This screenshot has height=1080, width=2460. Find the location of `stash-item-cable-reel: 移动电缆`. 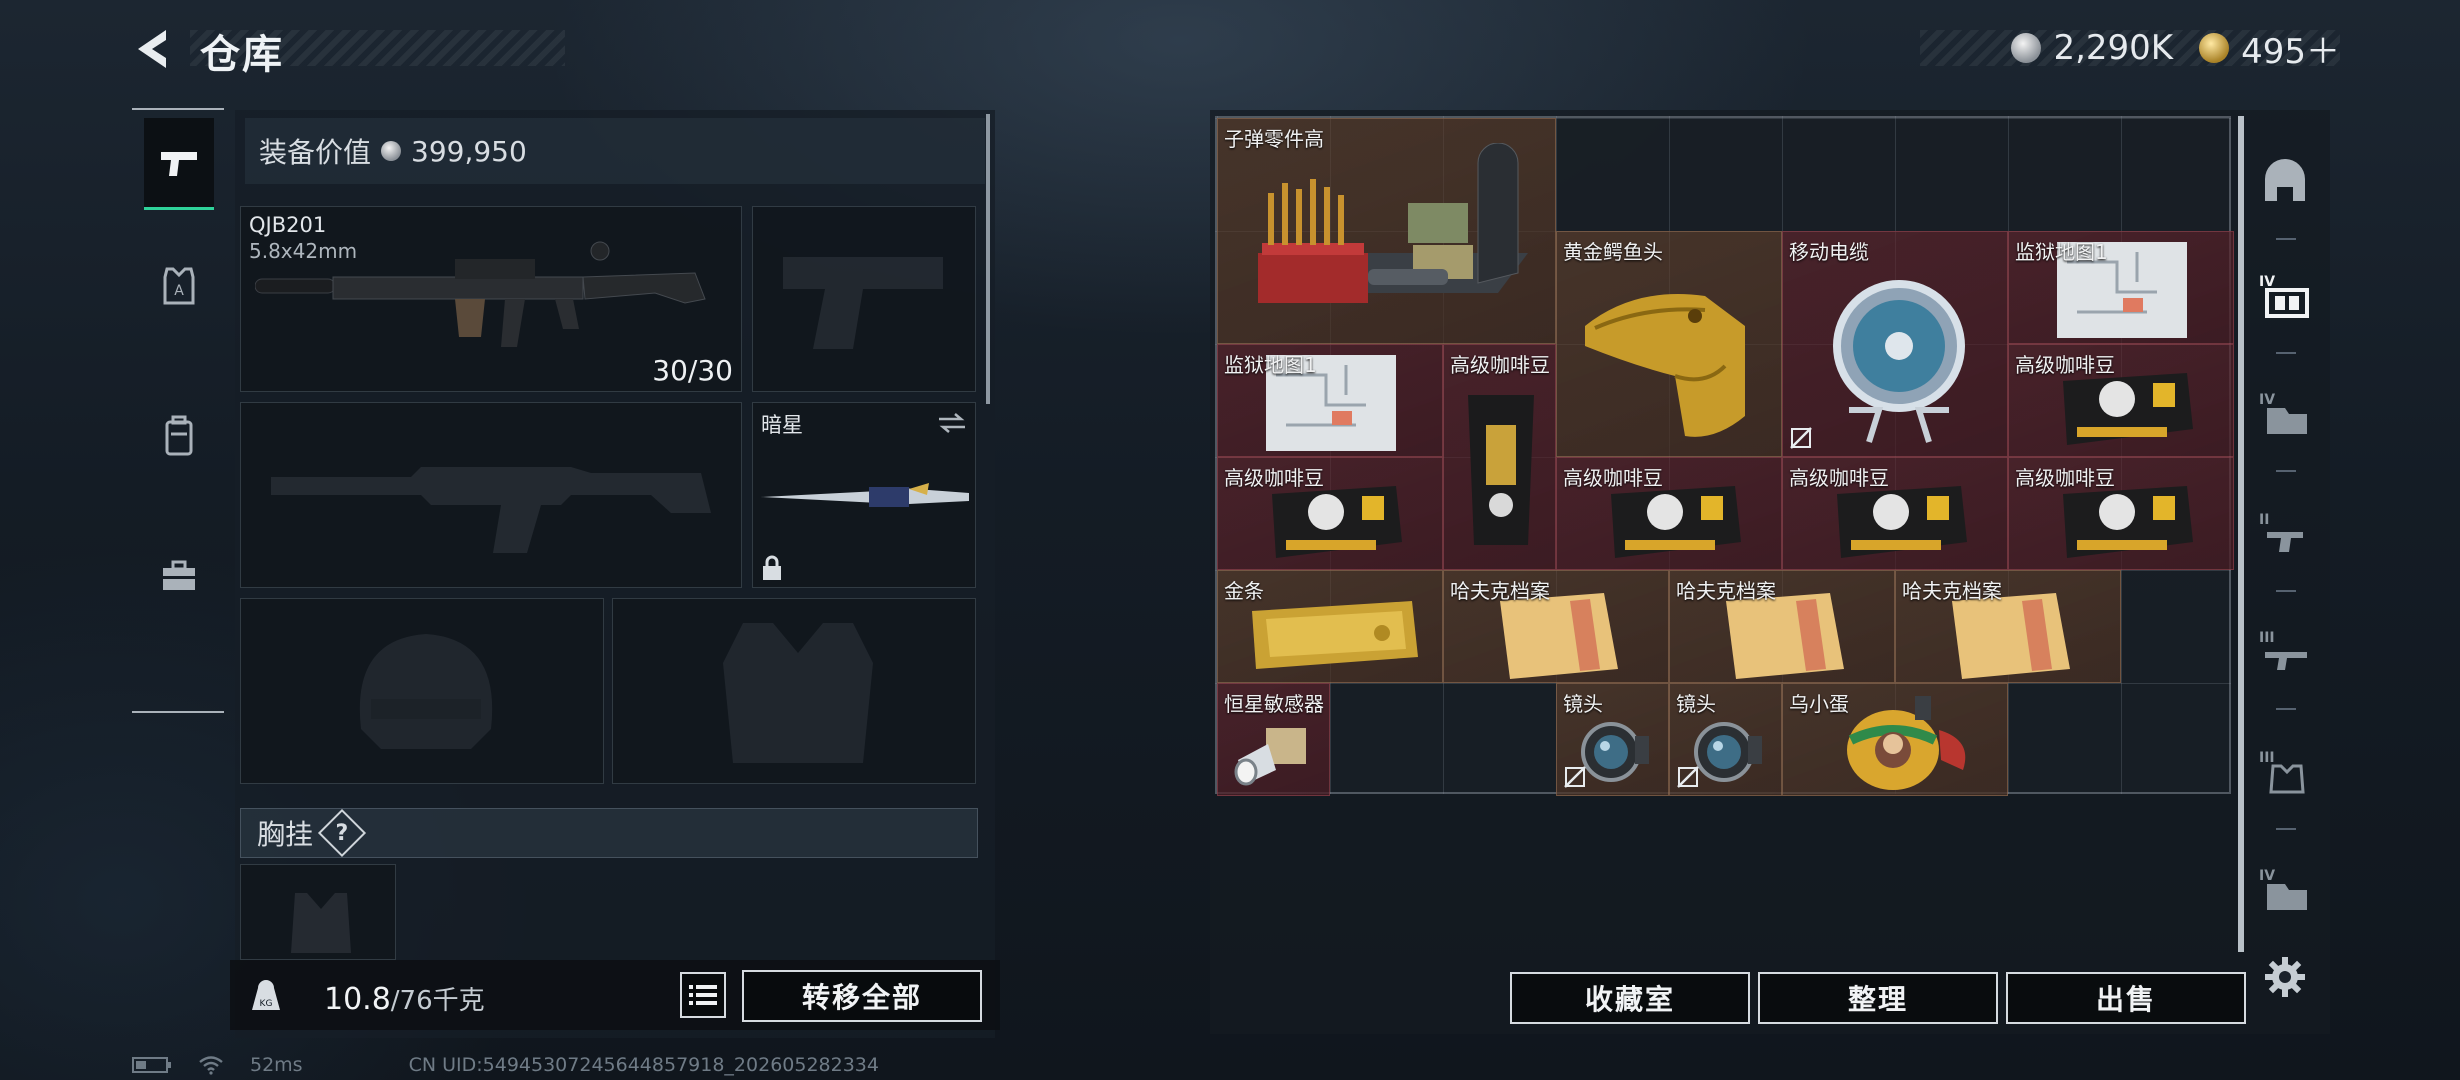

stash-item-cable-reel: 移动电缆 is located at coordinates (1895, 344).